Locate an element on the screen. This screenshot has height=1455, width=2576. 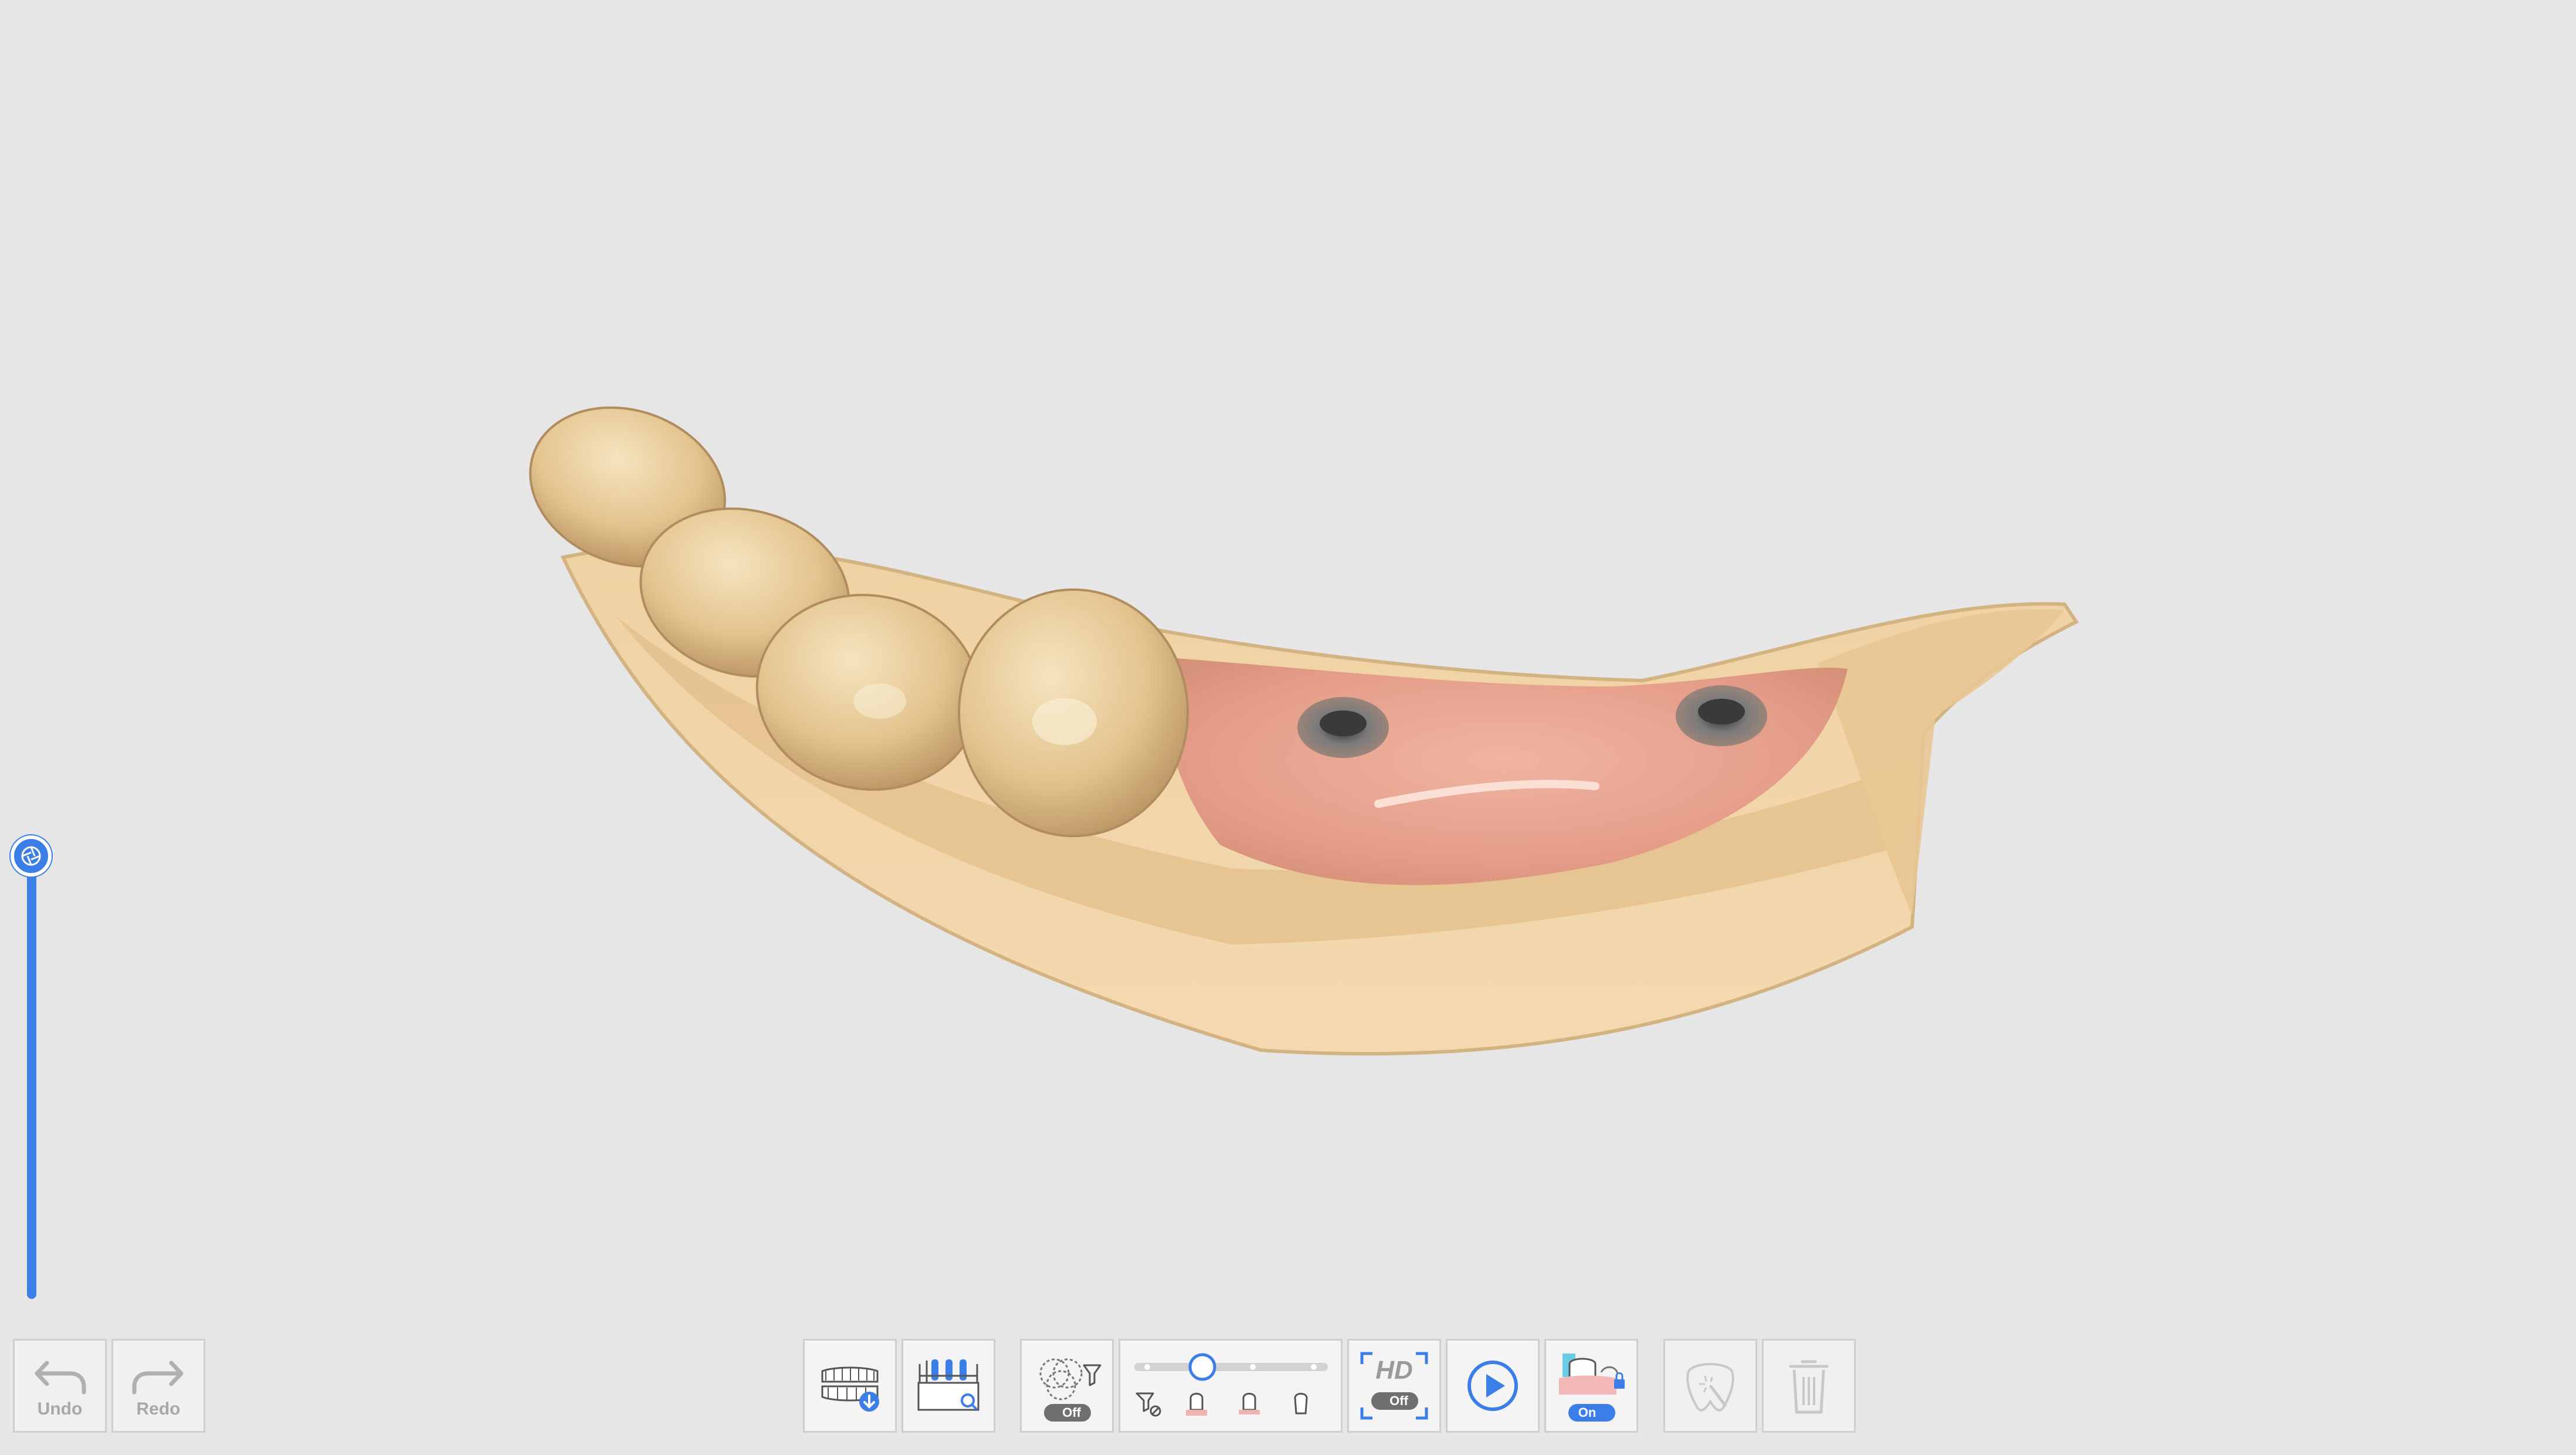
auto-trim-icon is located at coordinates (1710, 1387).